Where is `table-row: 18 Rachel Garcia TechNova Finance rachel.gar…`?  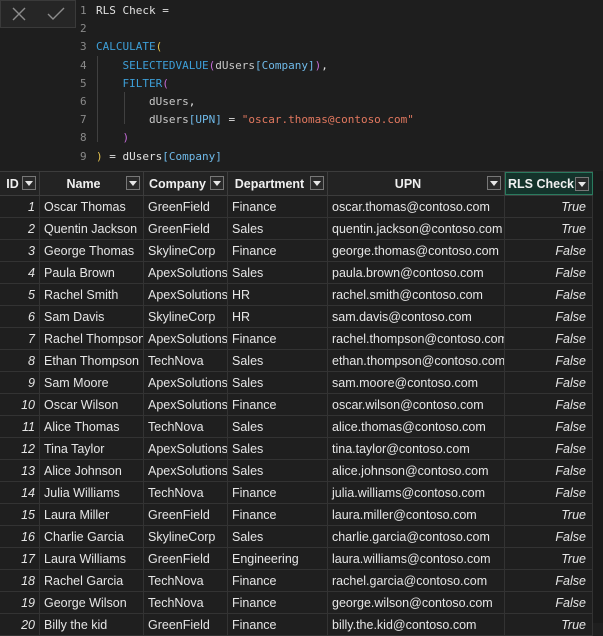 table-row: 18 Rachel Garcia TechNova Finance rachel.gar… is located at coordinates (296, 581).